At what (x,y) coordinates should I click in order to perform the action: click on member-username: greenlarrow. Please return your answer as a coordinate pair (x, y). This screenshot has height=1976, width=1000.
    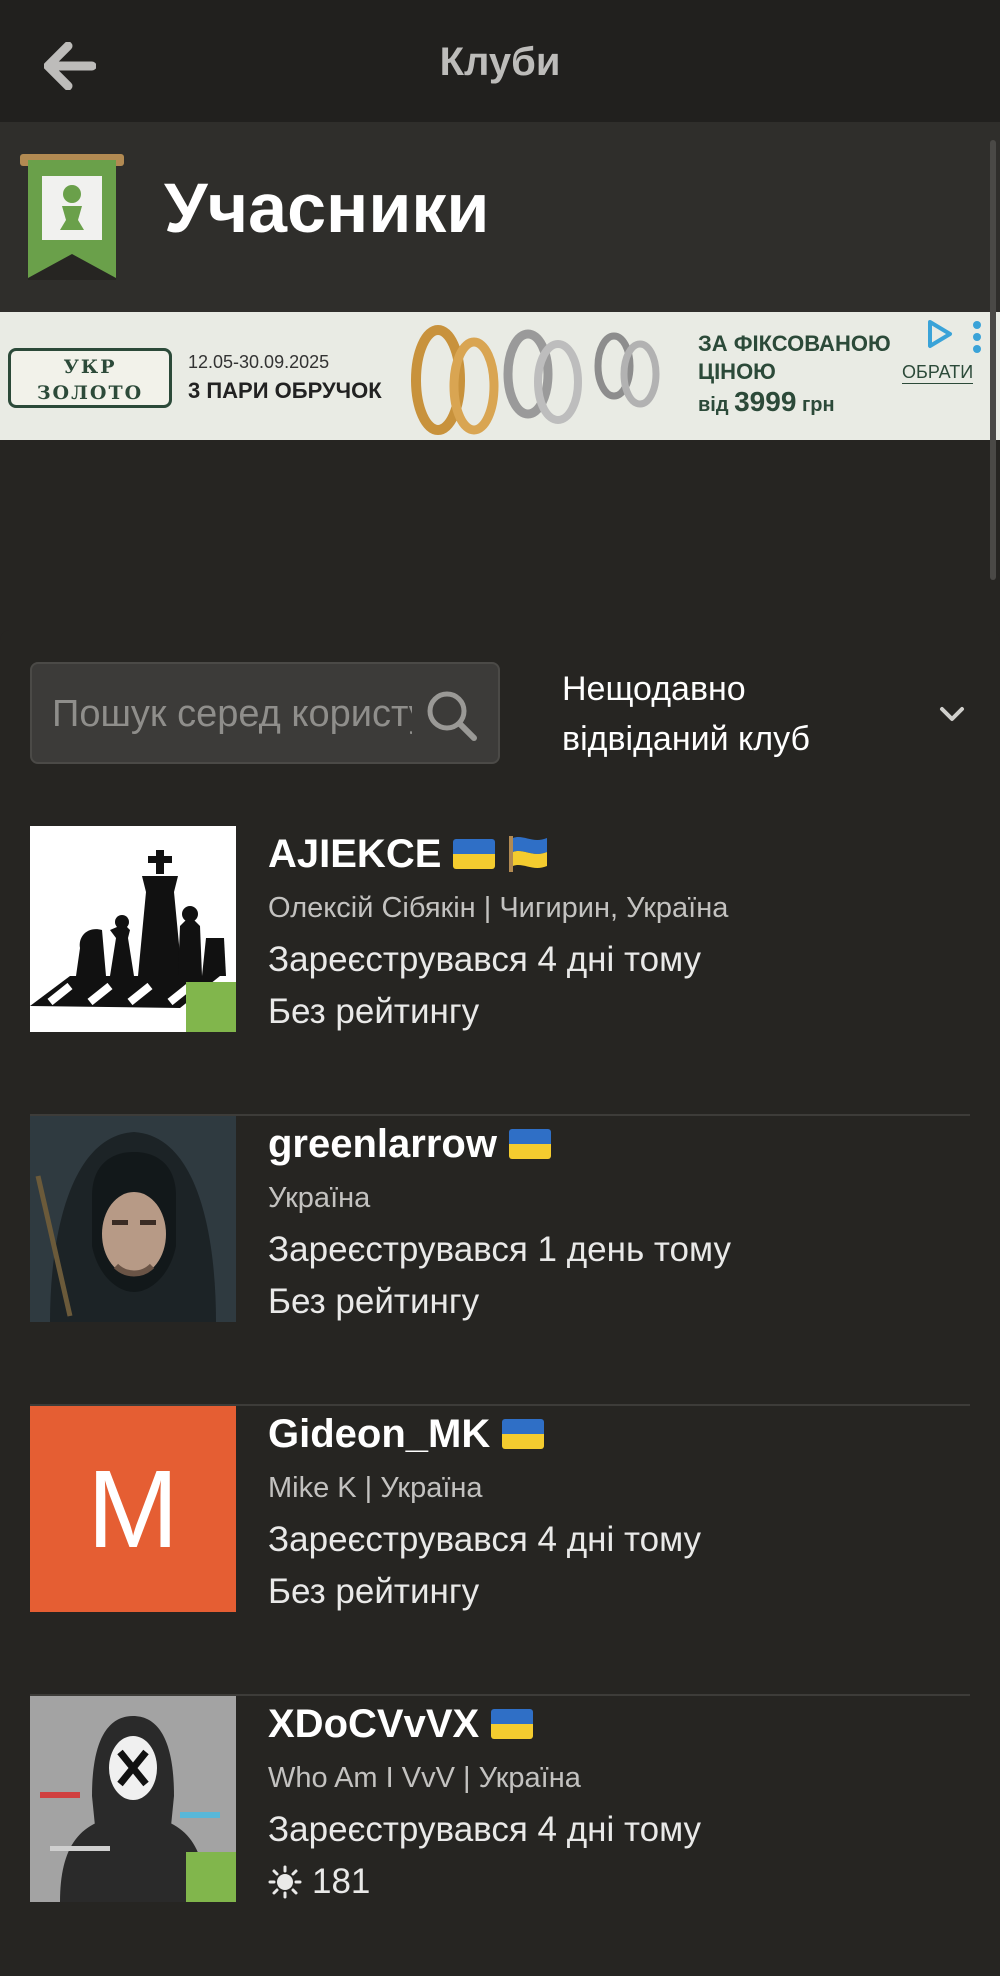
    Looking at the image, I should click on (382, 1144).